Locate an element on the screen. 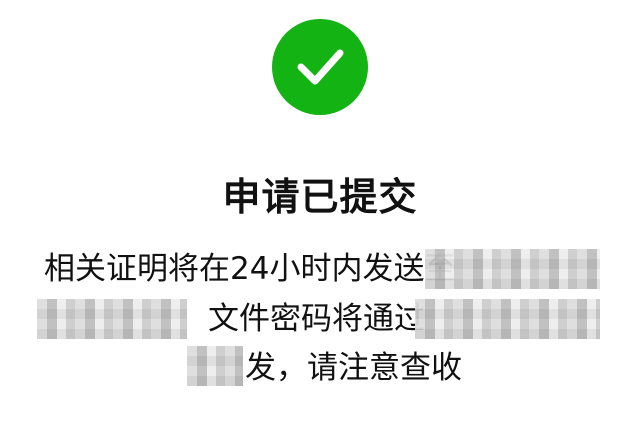  checkmark-icon is located at coordinates (320, 67).